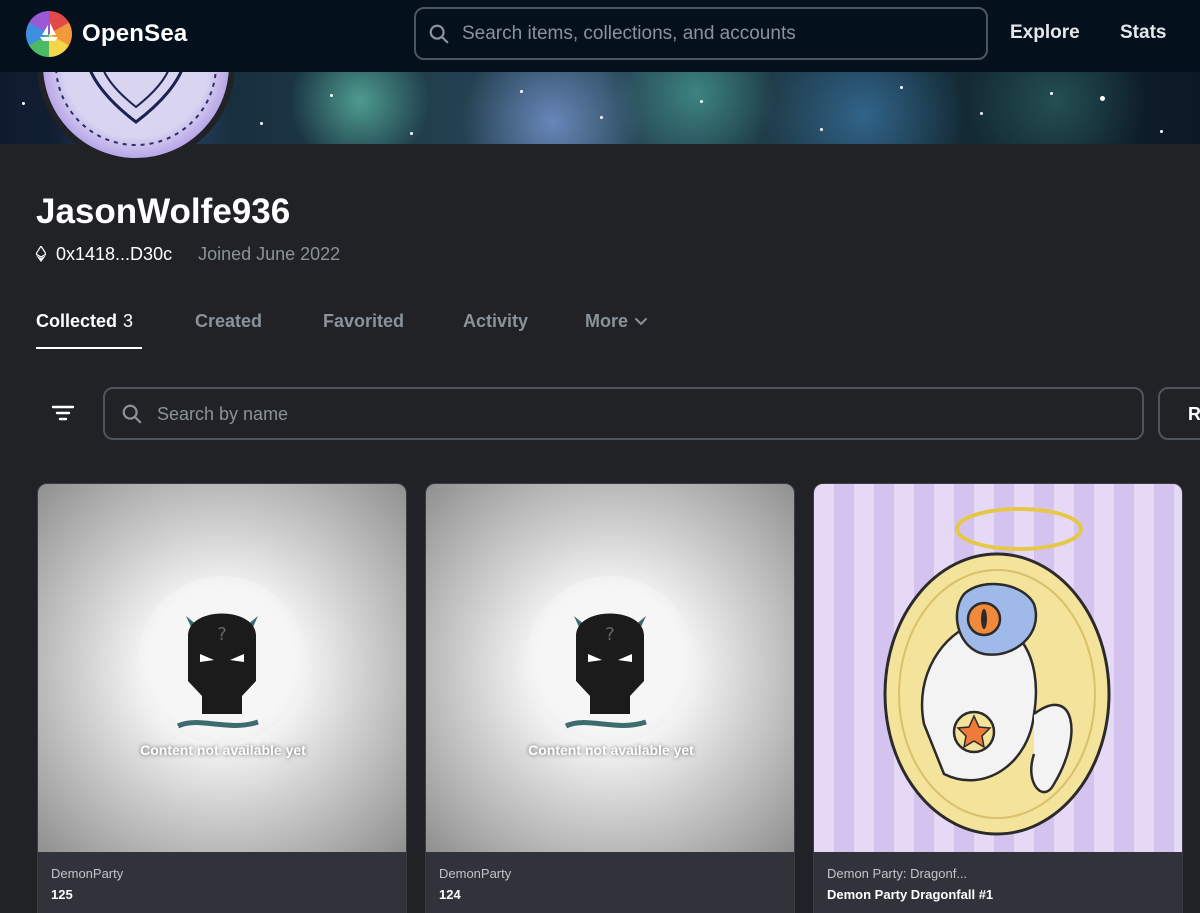 The height and width of the screenshot is (913, 1200). Describe the element at coordinates (84, 321) in the screenshot. I see `tab-collected: Collected 3` at that location.